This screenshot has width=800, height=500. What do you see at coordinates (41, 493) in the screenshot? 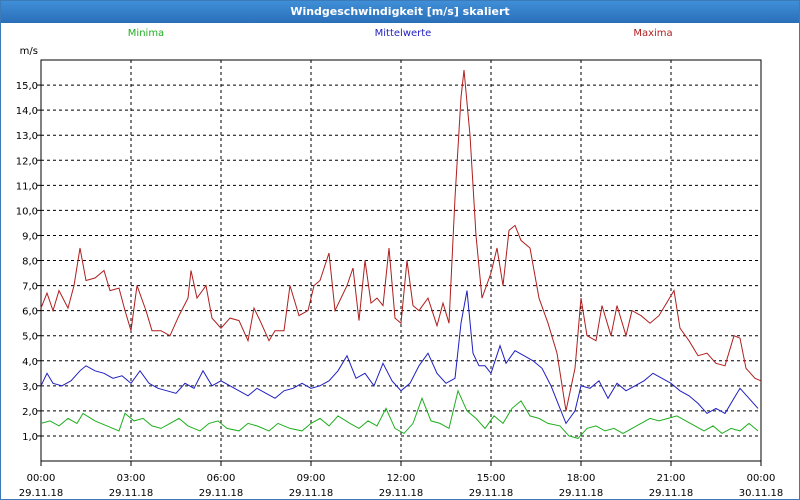
I see `x-tick-date-0: 29.11.18` at bounding box center [41, 493].